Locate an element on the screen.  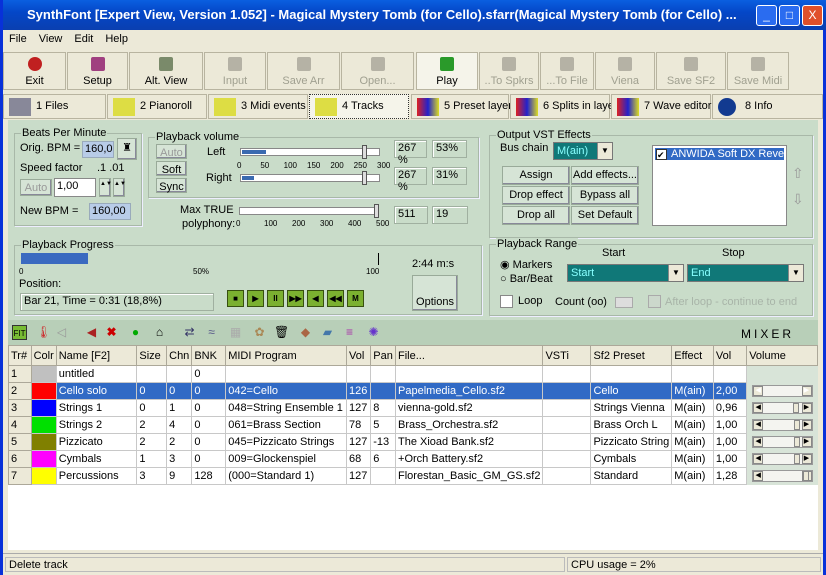
stop-button: ■ is located at coordinates (235, 298).